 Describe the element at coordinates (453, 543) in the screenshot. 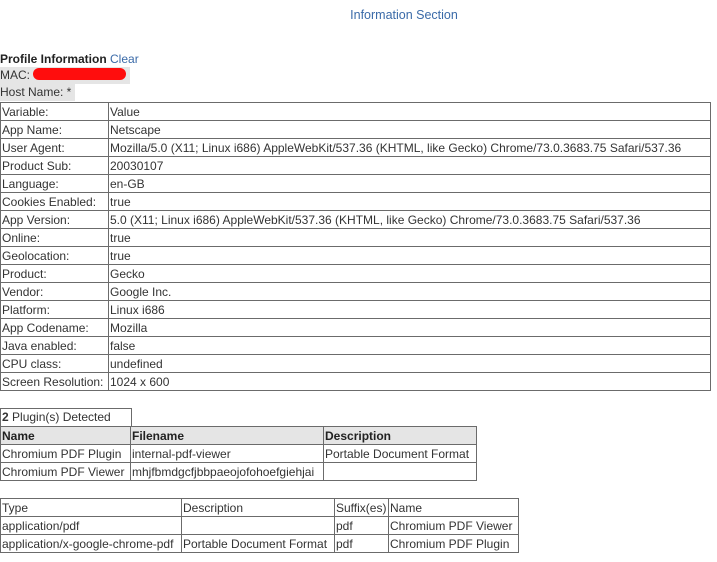

I see `mime-plugin-name: Chromium PDF Plugin` at that location.